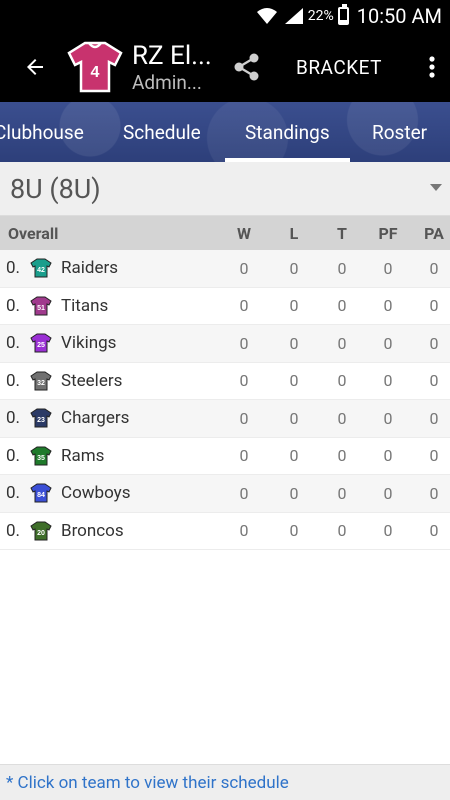 The height and width of the screenshot is (800, 450). What do you see at coordinates (225, 306) in the screenshot?
I see `table-row: 0. 51 Titans 0 0 0 0 0` at bounding box center [225, 306].